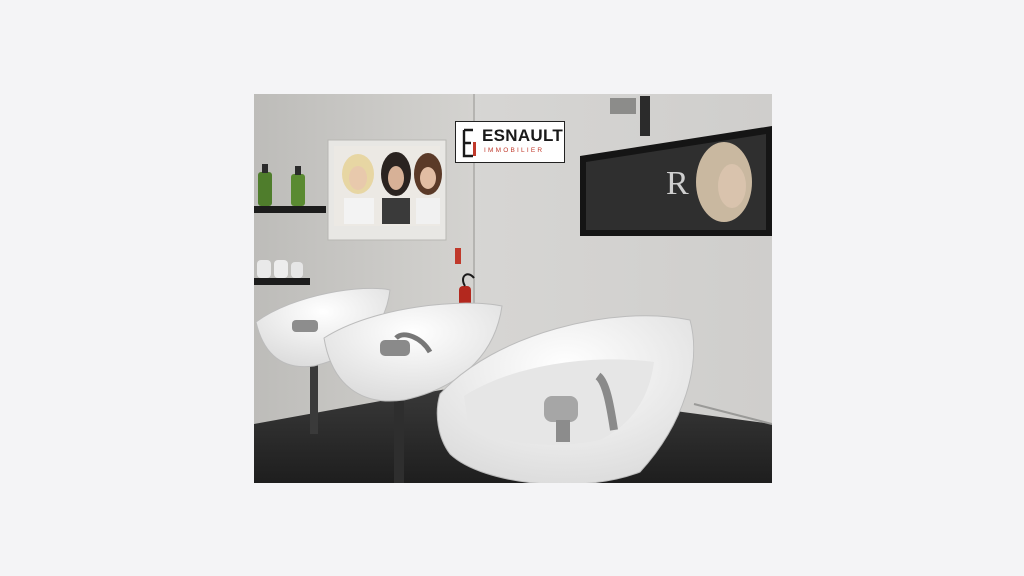 Image resolution: width=1024 pixels, height=576 pixels. What do you see at coordinates (387, 190) in the screenshot?
I see `poster-models` at bounding box center [387, 190].